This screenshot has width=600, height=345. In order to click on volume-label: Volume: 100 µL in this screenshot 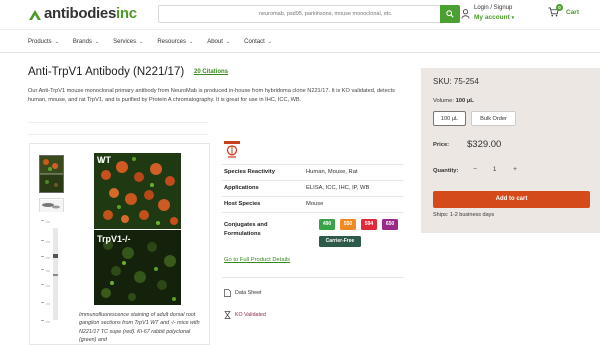, I will do `click(453, 101)`.